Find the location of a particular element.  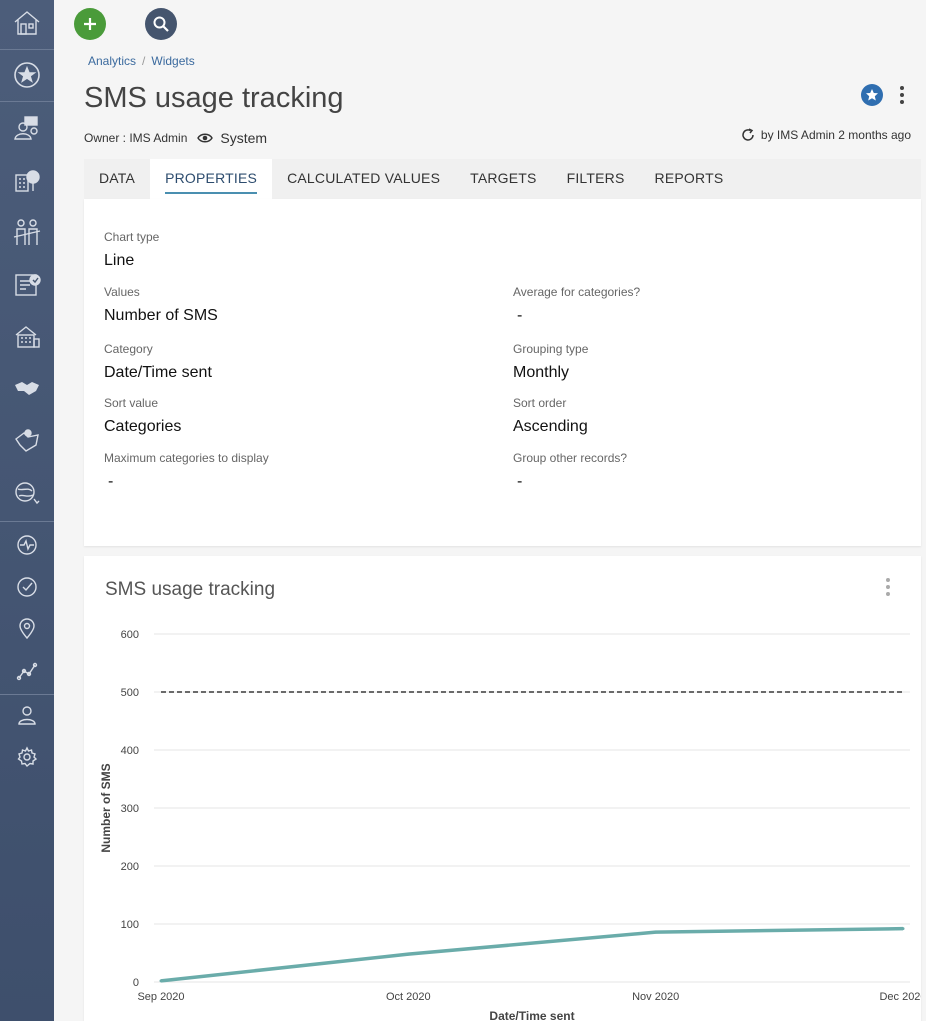

breadcrumb: Analytics / Widgets is located at coordinates (141, 61).